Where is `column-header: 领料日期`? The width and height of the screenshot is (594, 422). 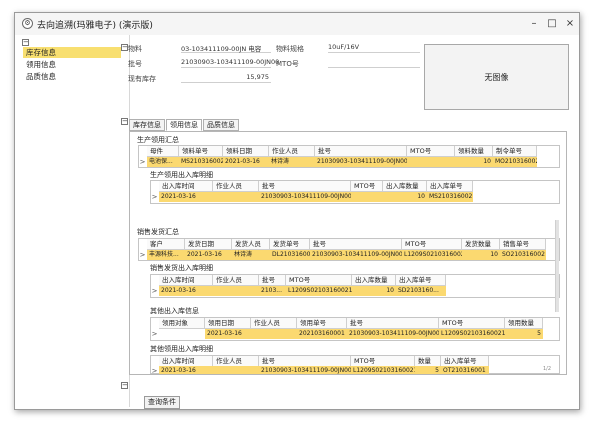 column-header: 领料日期 is located at coordinates (246, 151).